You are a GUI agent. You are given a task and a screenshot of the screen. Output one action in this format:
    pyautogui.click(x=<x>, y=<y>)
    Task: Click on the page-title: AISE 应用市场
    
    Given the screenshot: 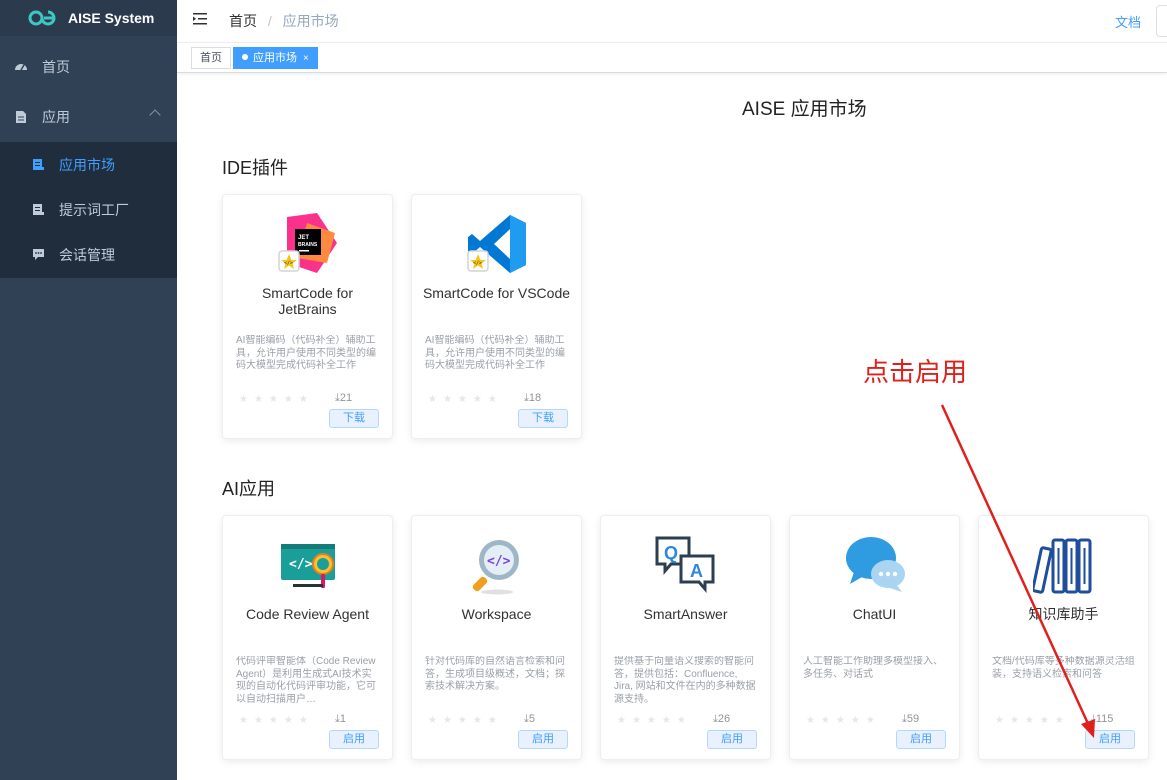 What is the action you would take?
    pyautogui.click(x=804, y=109)
    